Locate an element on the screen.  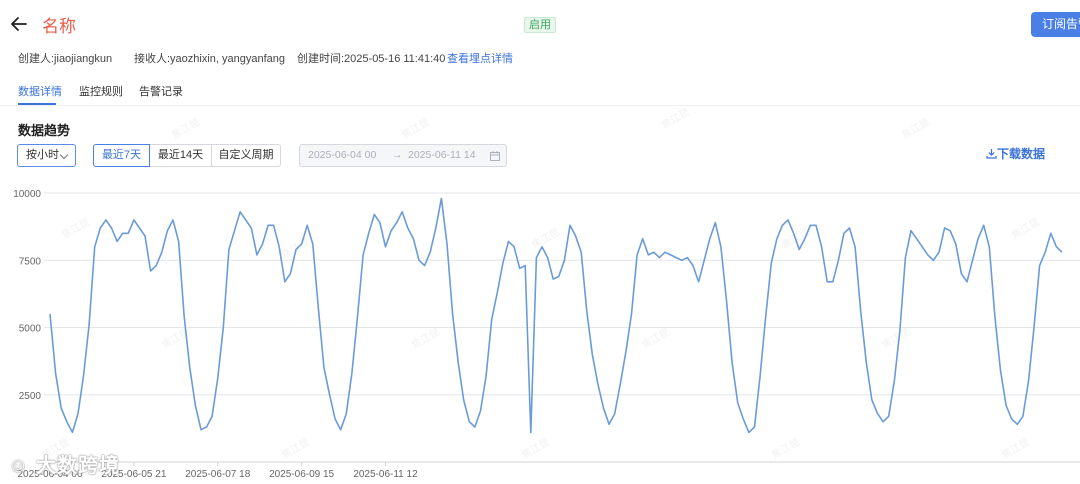
download-icon is located at coordinates (991, 154).